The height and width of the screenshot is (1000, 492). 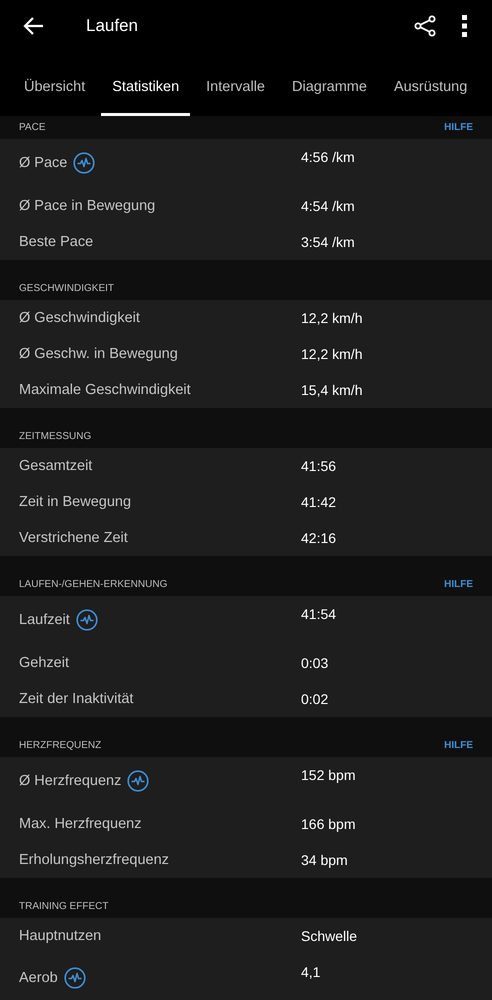 What do you see at coordinates (87, 206) in the screenshot?
I see `stat-label: Ø Pace in Bewegung` at bounding box center [87, 206].